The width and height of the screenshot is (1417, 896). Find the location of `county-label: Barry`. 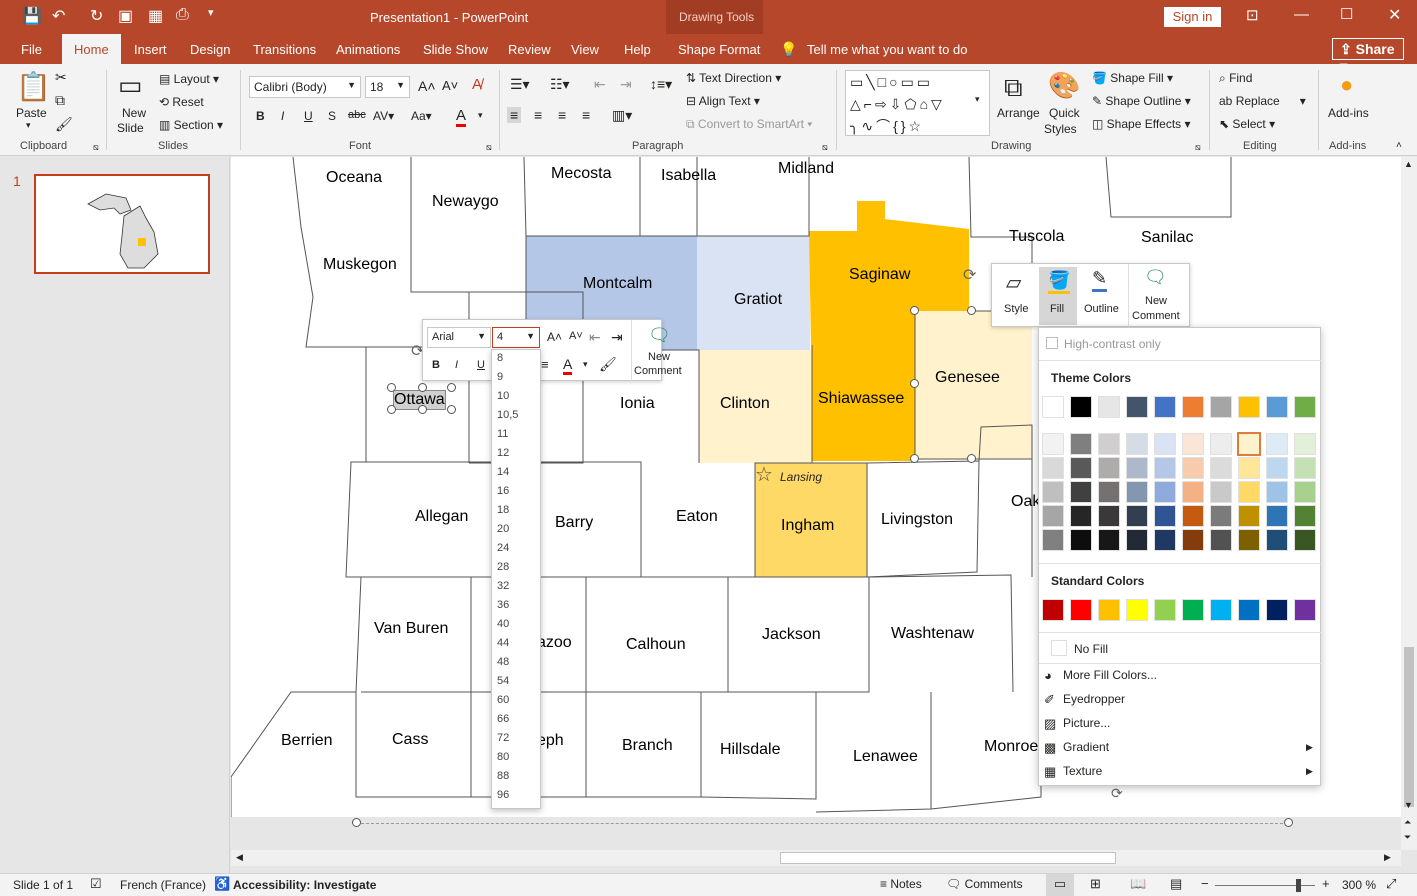

county-label: Barry is located at coordinates (574, 523).